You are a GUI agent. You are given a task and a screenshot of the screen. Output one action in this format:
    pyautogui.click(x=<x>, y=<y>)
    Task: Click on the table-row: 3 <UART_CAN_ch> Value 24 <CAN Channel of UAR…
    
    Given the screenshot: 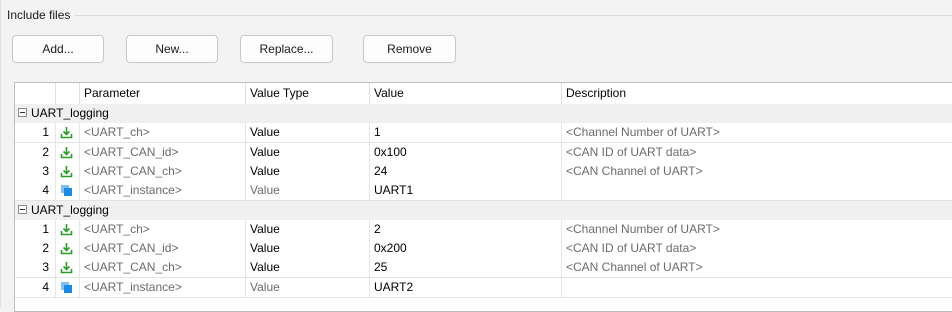 What is the action you would take?
    pyautogui.click(x=483, y=171)
    